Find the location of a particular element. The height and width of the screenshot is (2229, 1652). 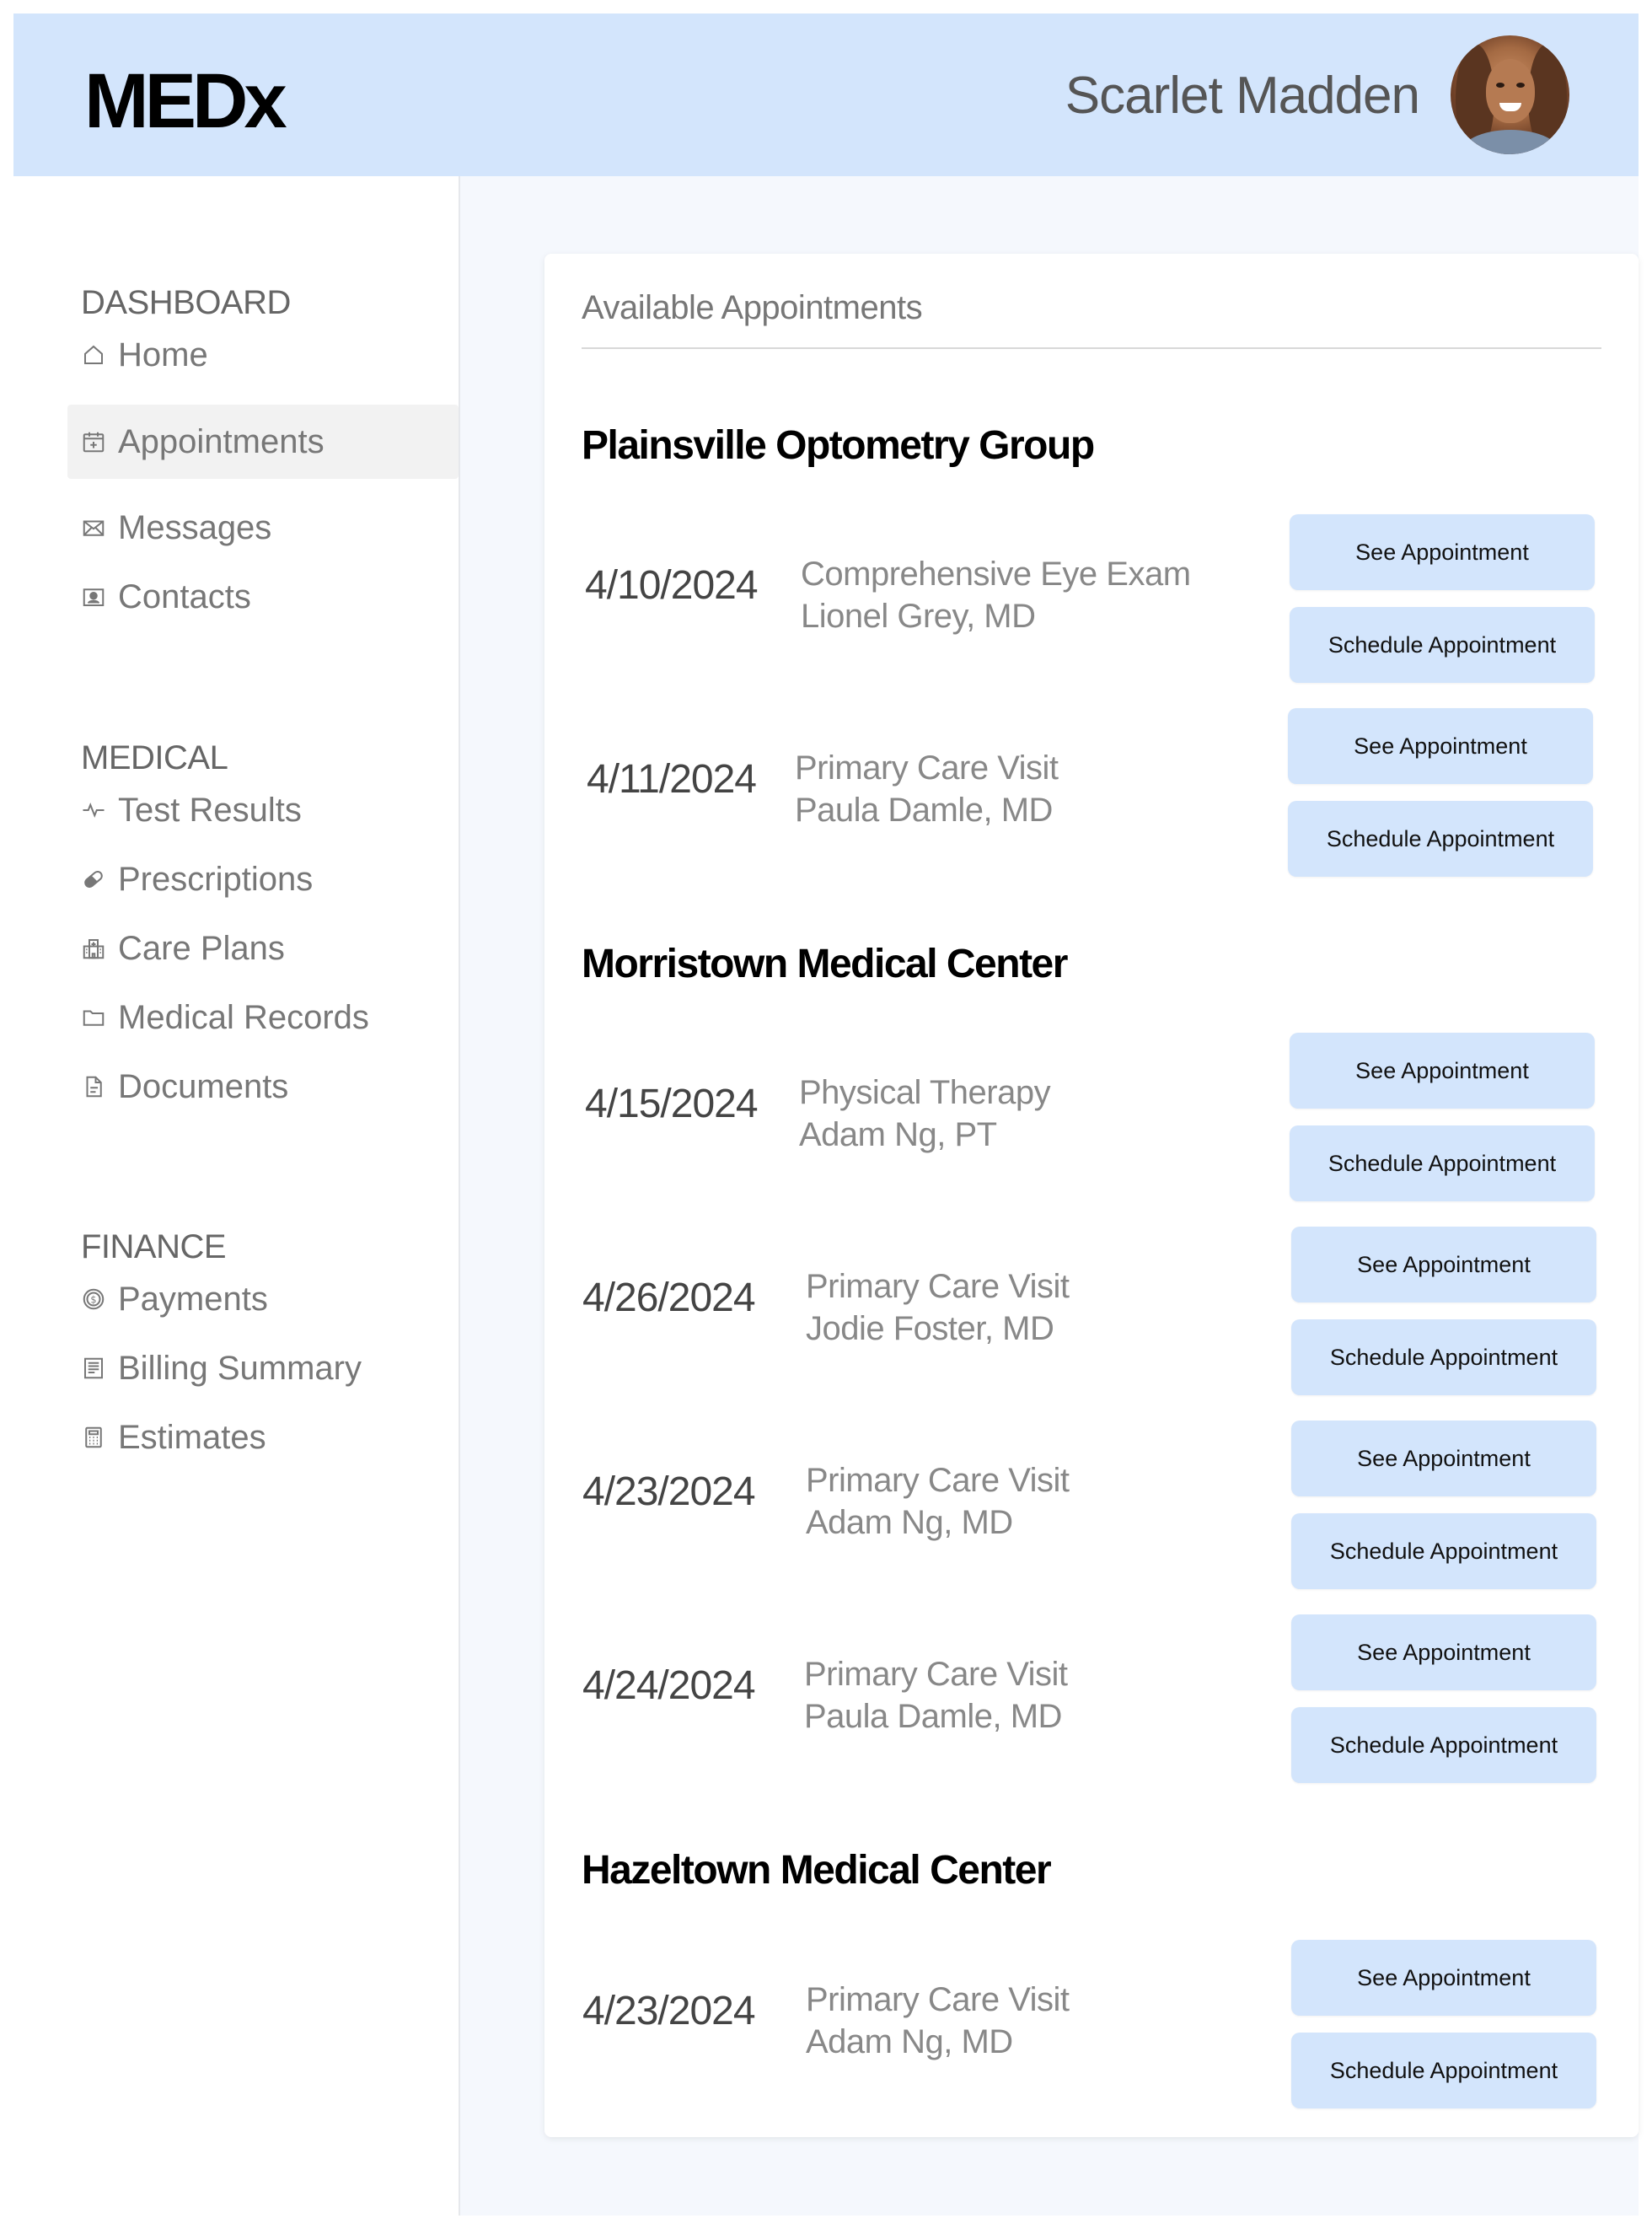

sidebar-item-label: Appointments is located at coordinates (221, 441).